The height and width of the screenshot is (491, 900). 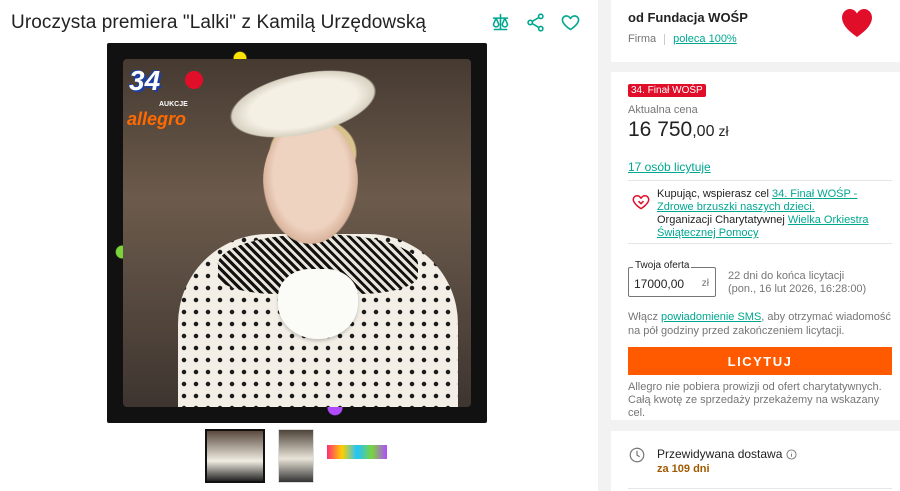 I want to click on title-actions, so click(x=535, y=22).